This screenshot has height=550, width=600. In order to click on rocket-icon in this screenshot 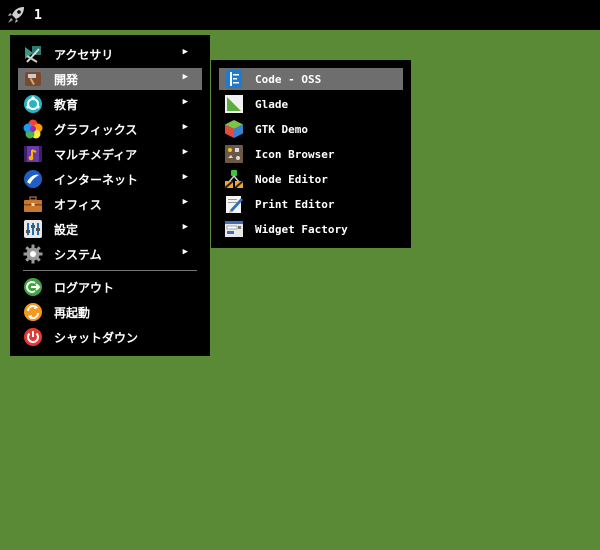, I will do `click(16, 15)`.